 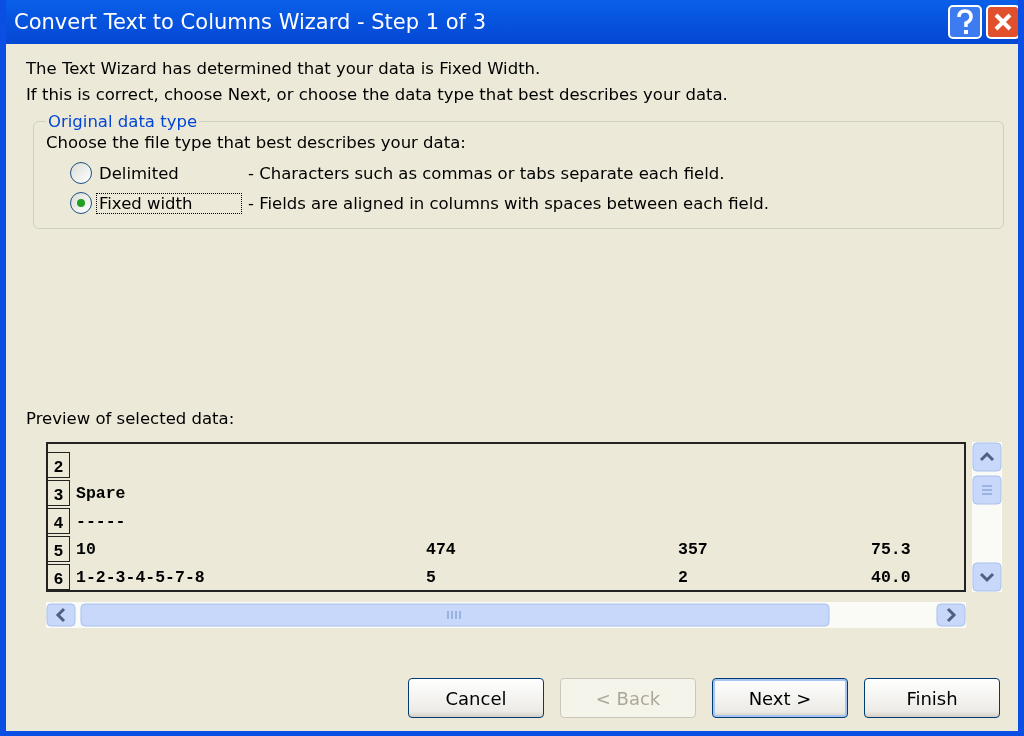 What do you see at coordinates (693, 550) in the screenshot?
I see `preview-cell-text: 357` at bounding box center [693, 550].